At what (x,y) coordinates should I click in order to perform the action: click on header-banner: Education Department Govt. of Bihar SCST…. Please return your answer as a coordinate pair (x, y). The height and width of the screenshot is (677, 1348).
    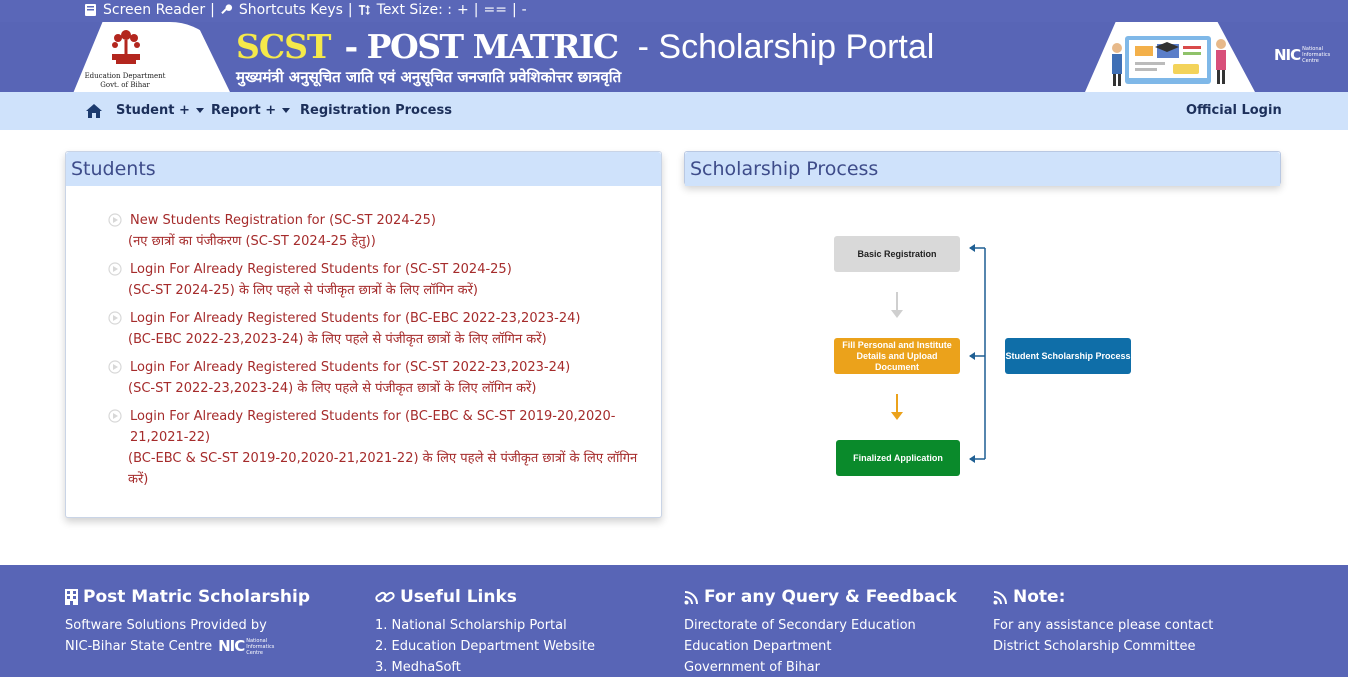
    Looking at the image, I should click on (674, 57).